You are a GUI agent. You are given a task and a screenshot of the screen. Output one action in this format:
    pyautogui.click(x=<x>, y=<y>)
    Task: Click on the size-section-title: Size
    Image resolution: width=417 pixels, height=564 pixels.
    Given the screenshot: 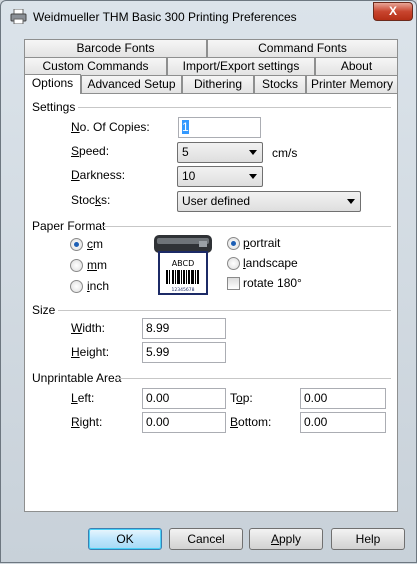 What is the action you would take?
    pyautogui.click(x=44, y=310)
    